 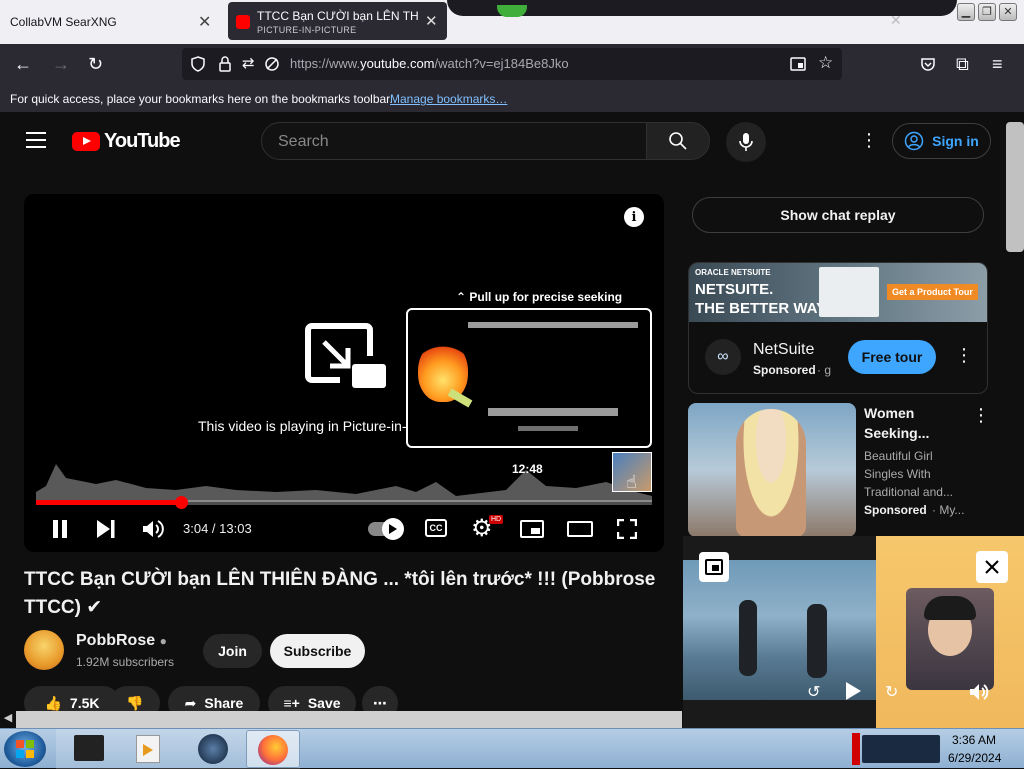 What do you see at coordinates (153, 529) in the screenshot?
I see `volume-icon` at bounding box center [153, 529].